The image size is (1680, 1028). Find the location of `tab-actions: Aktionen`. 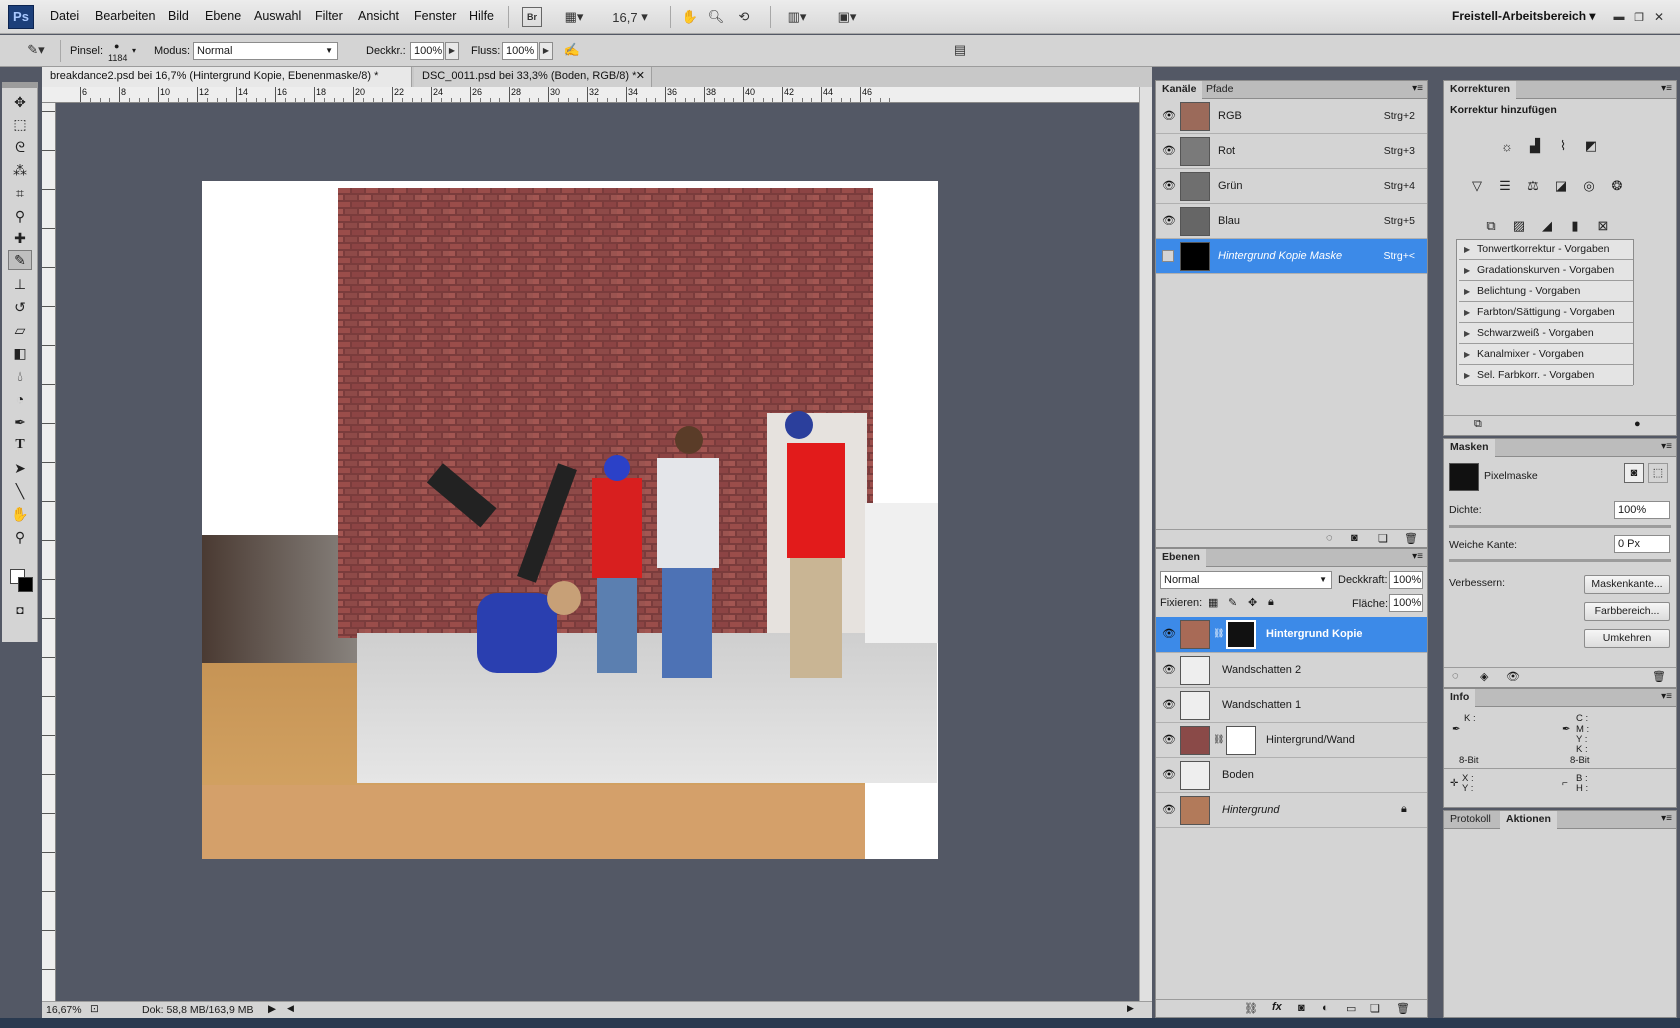

tab-actions: Aktionen is located at coordinates (1528, 820).